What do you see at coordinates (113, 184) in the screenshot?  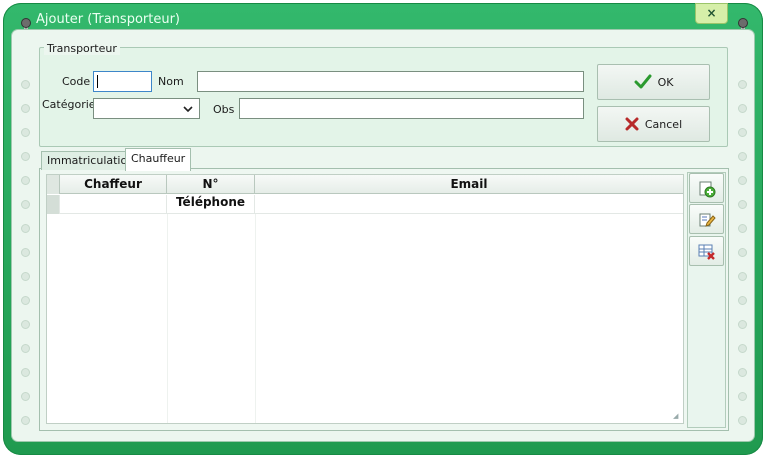 I see `column-header-chaffeur: Chaffeur` at bounding box center [113, 184].